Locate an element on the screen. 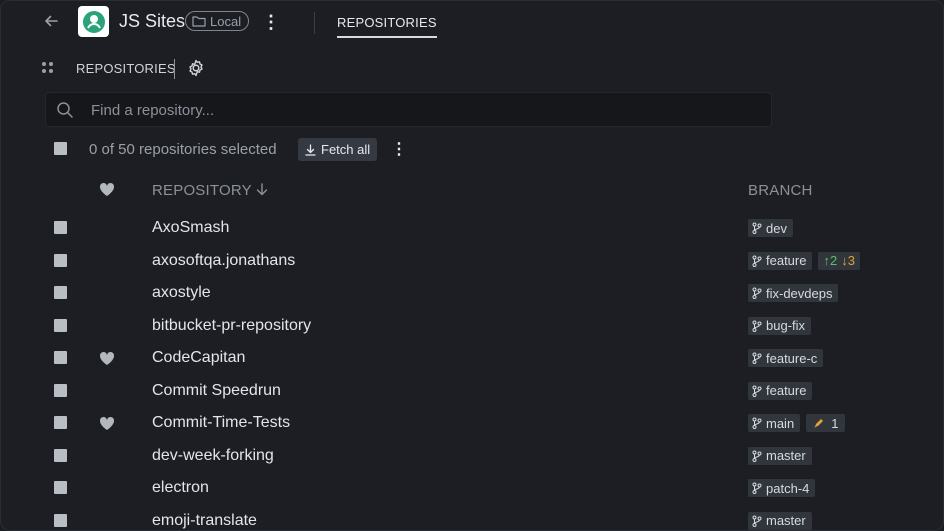 This screenshot has width=944, height=531. branch-cell: dev is located at coordinates (770, 228).